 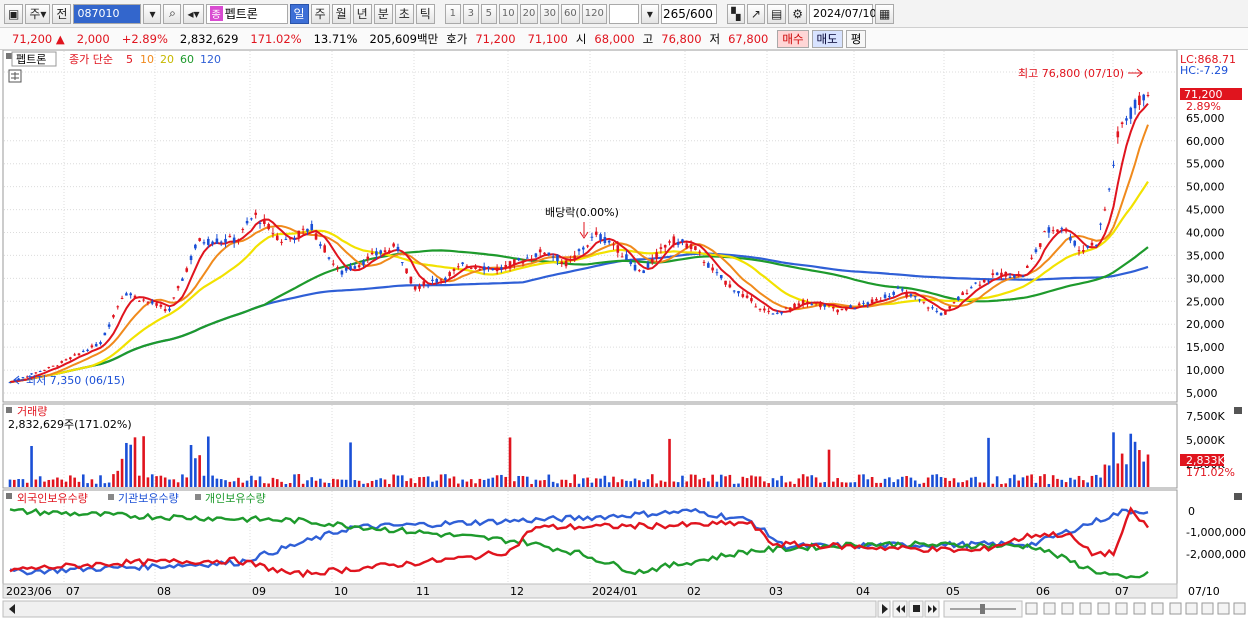 I want to click on layout-icon: ▣, so click(x=14, y=13).